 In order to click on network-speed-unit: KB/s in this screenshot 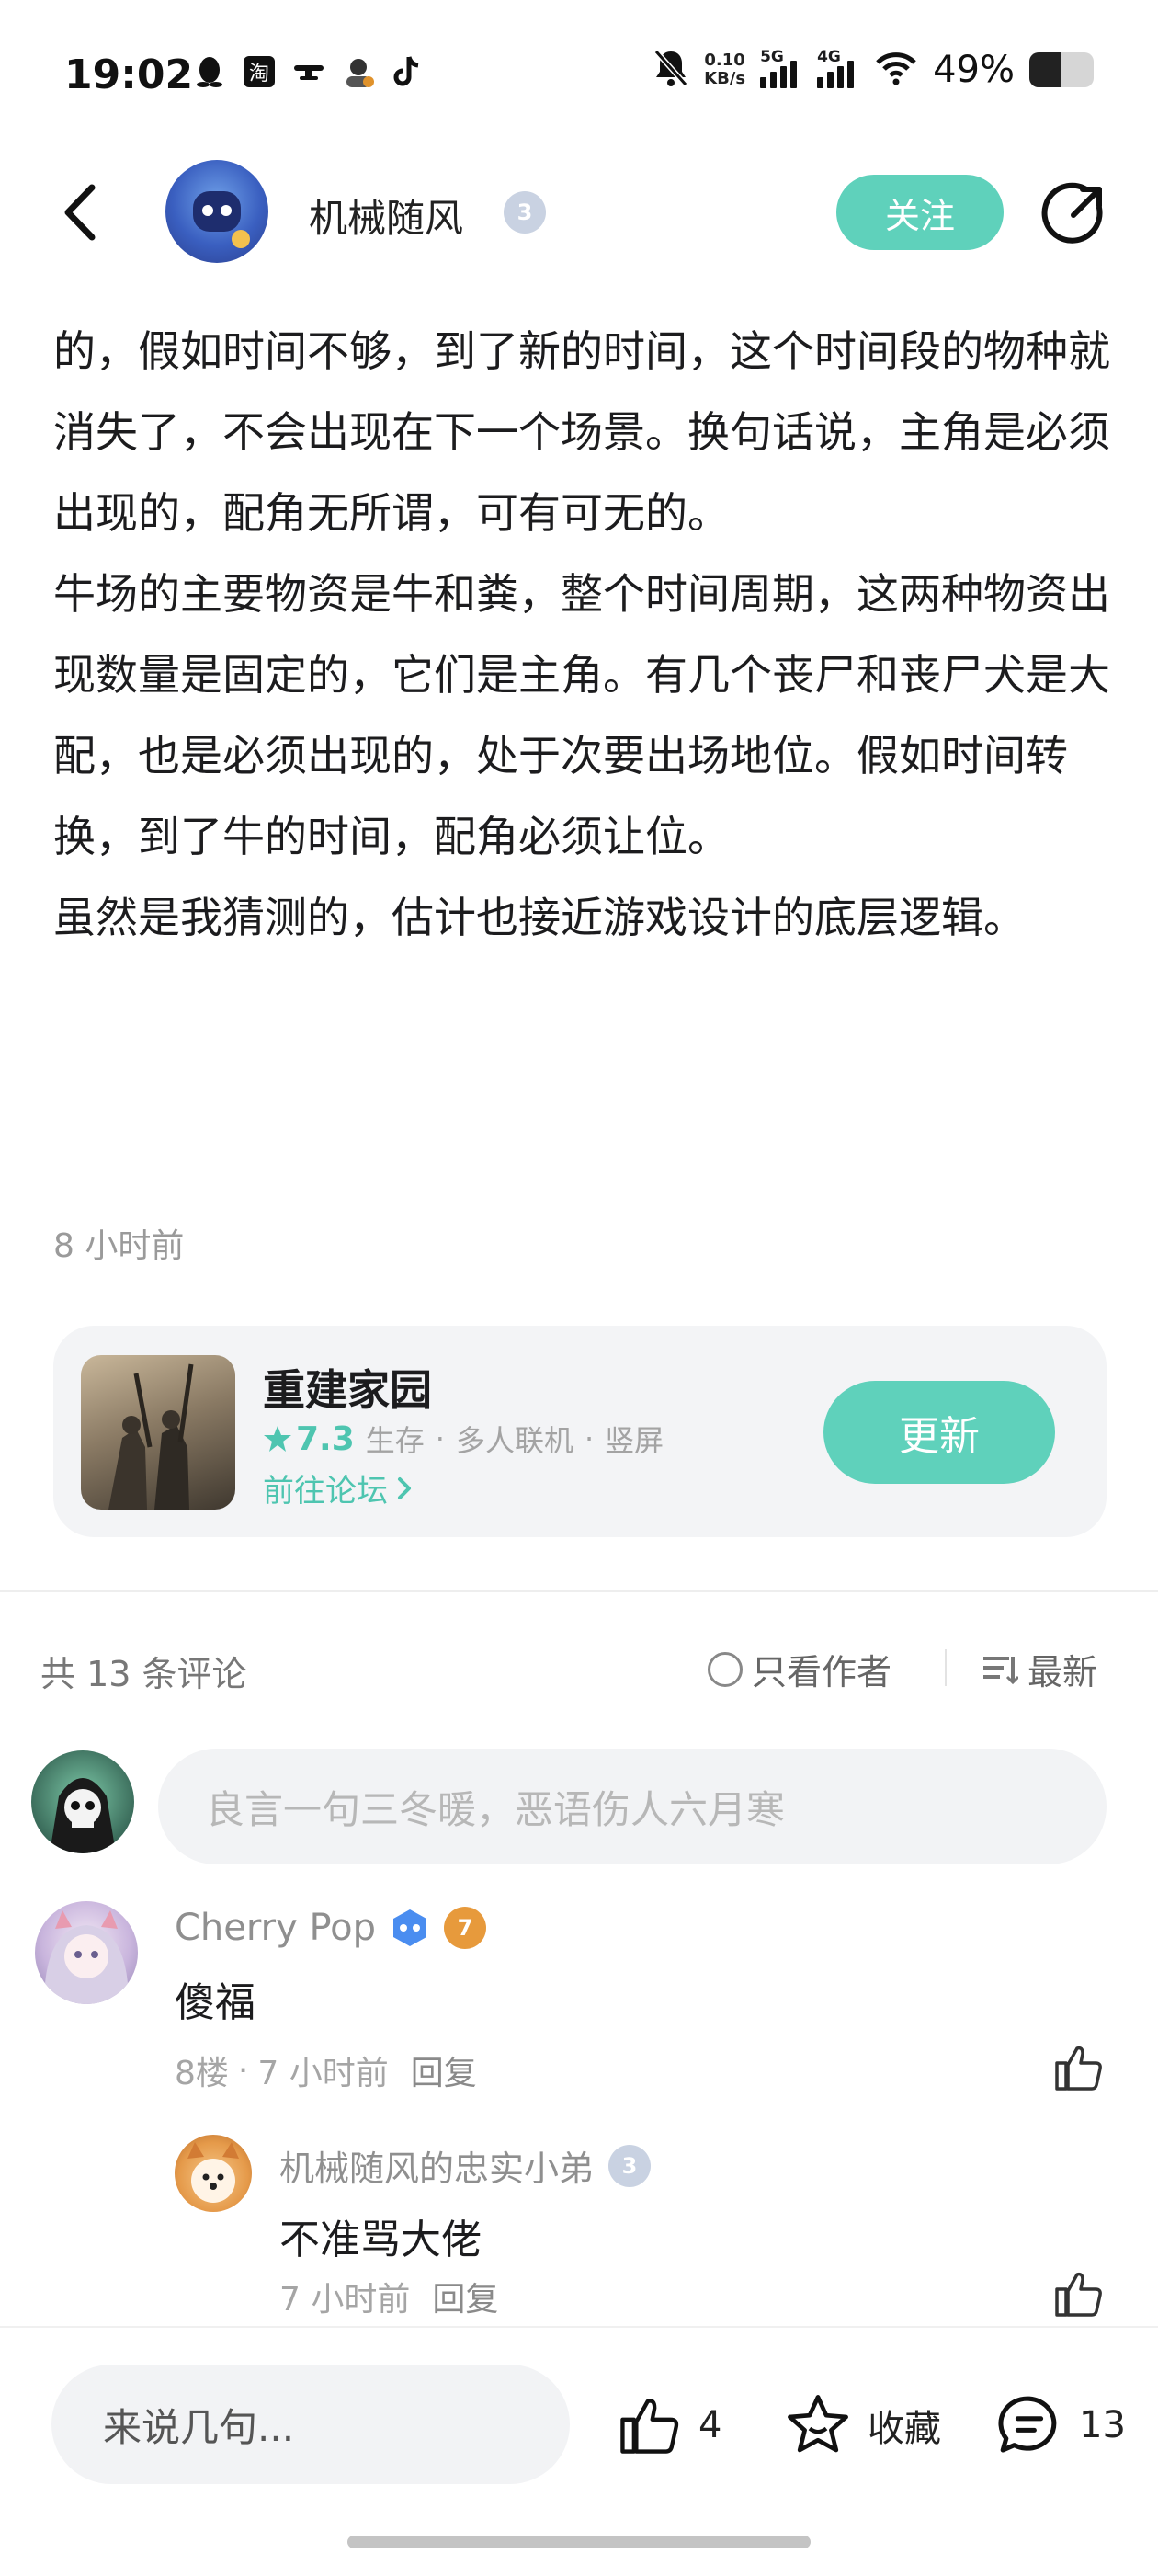, I will do `click(725, 78)`.